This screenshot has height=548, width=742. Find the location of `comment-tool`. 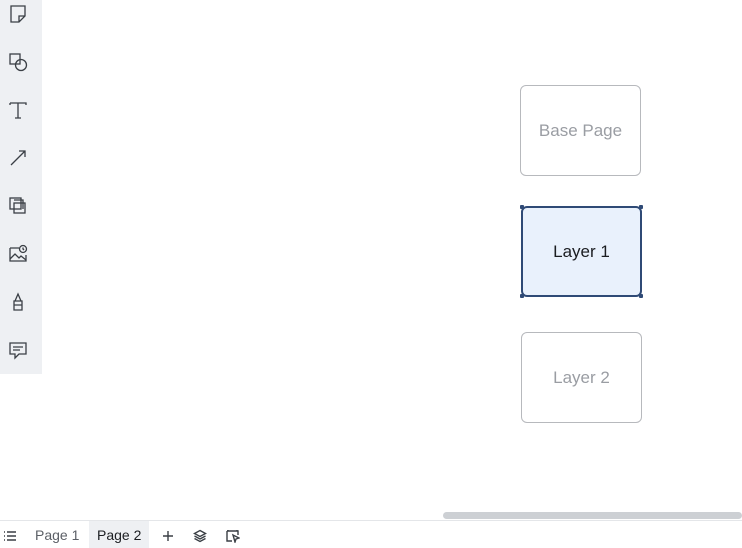

comment-tool is located at coordinates (18, 350).